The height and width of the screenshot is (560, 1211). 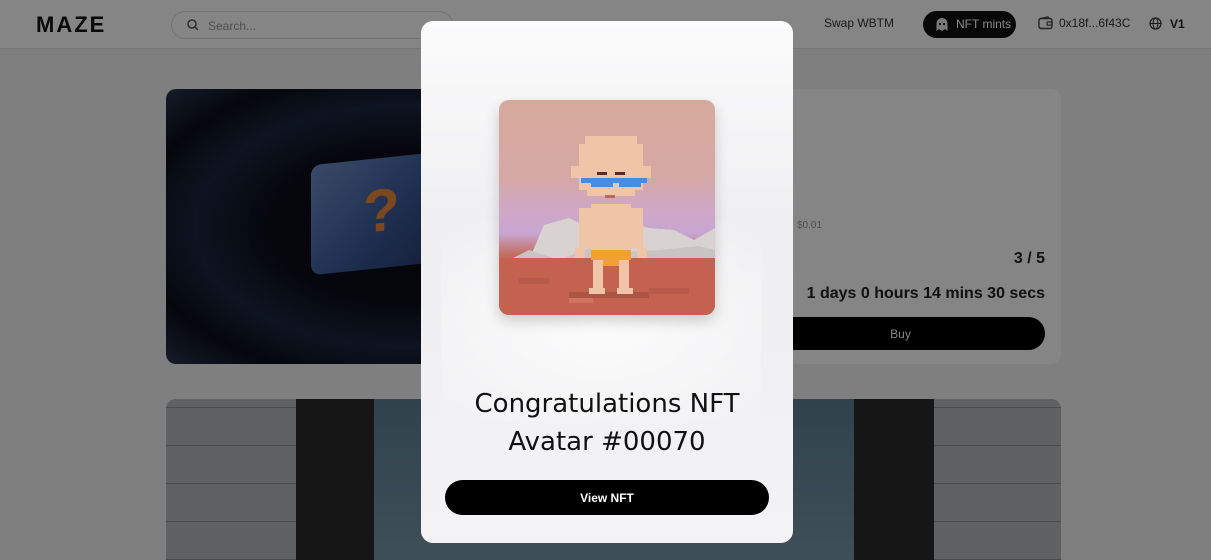 I want to click on congratulations-line-2: Avatar #00070, so click(x=607, y=442).